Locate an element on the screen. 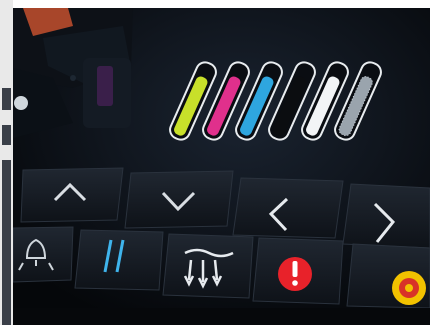 This screenshot has height=325, width=430. left-edge-strip is located at coordinates (6, 162).